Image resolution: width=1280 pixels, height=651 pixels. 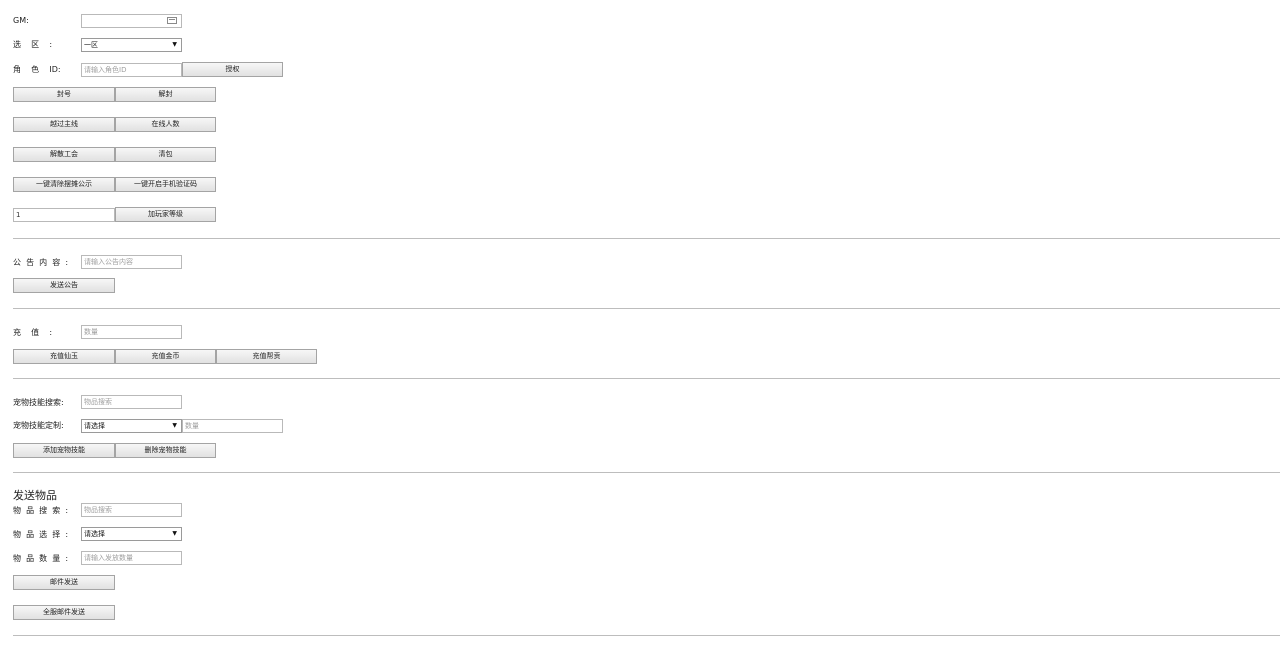 I want to click on recharge-jade-button: 充值仙玉, so click(x=64, y=356).